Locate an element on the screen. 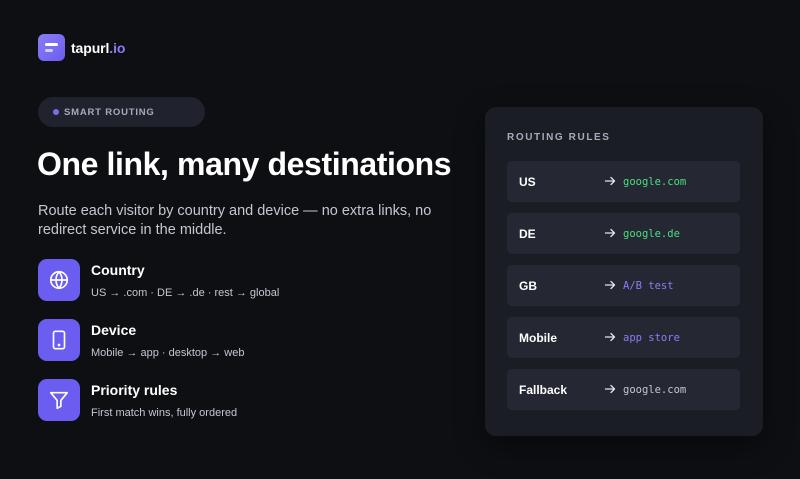 This screenshot has height=479, width=800. rule-key: US is located at coordinates (527, 181).